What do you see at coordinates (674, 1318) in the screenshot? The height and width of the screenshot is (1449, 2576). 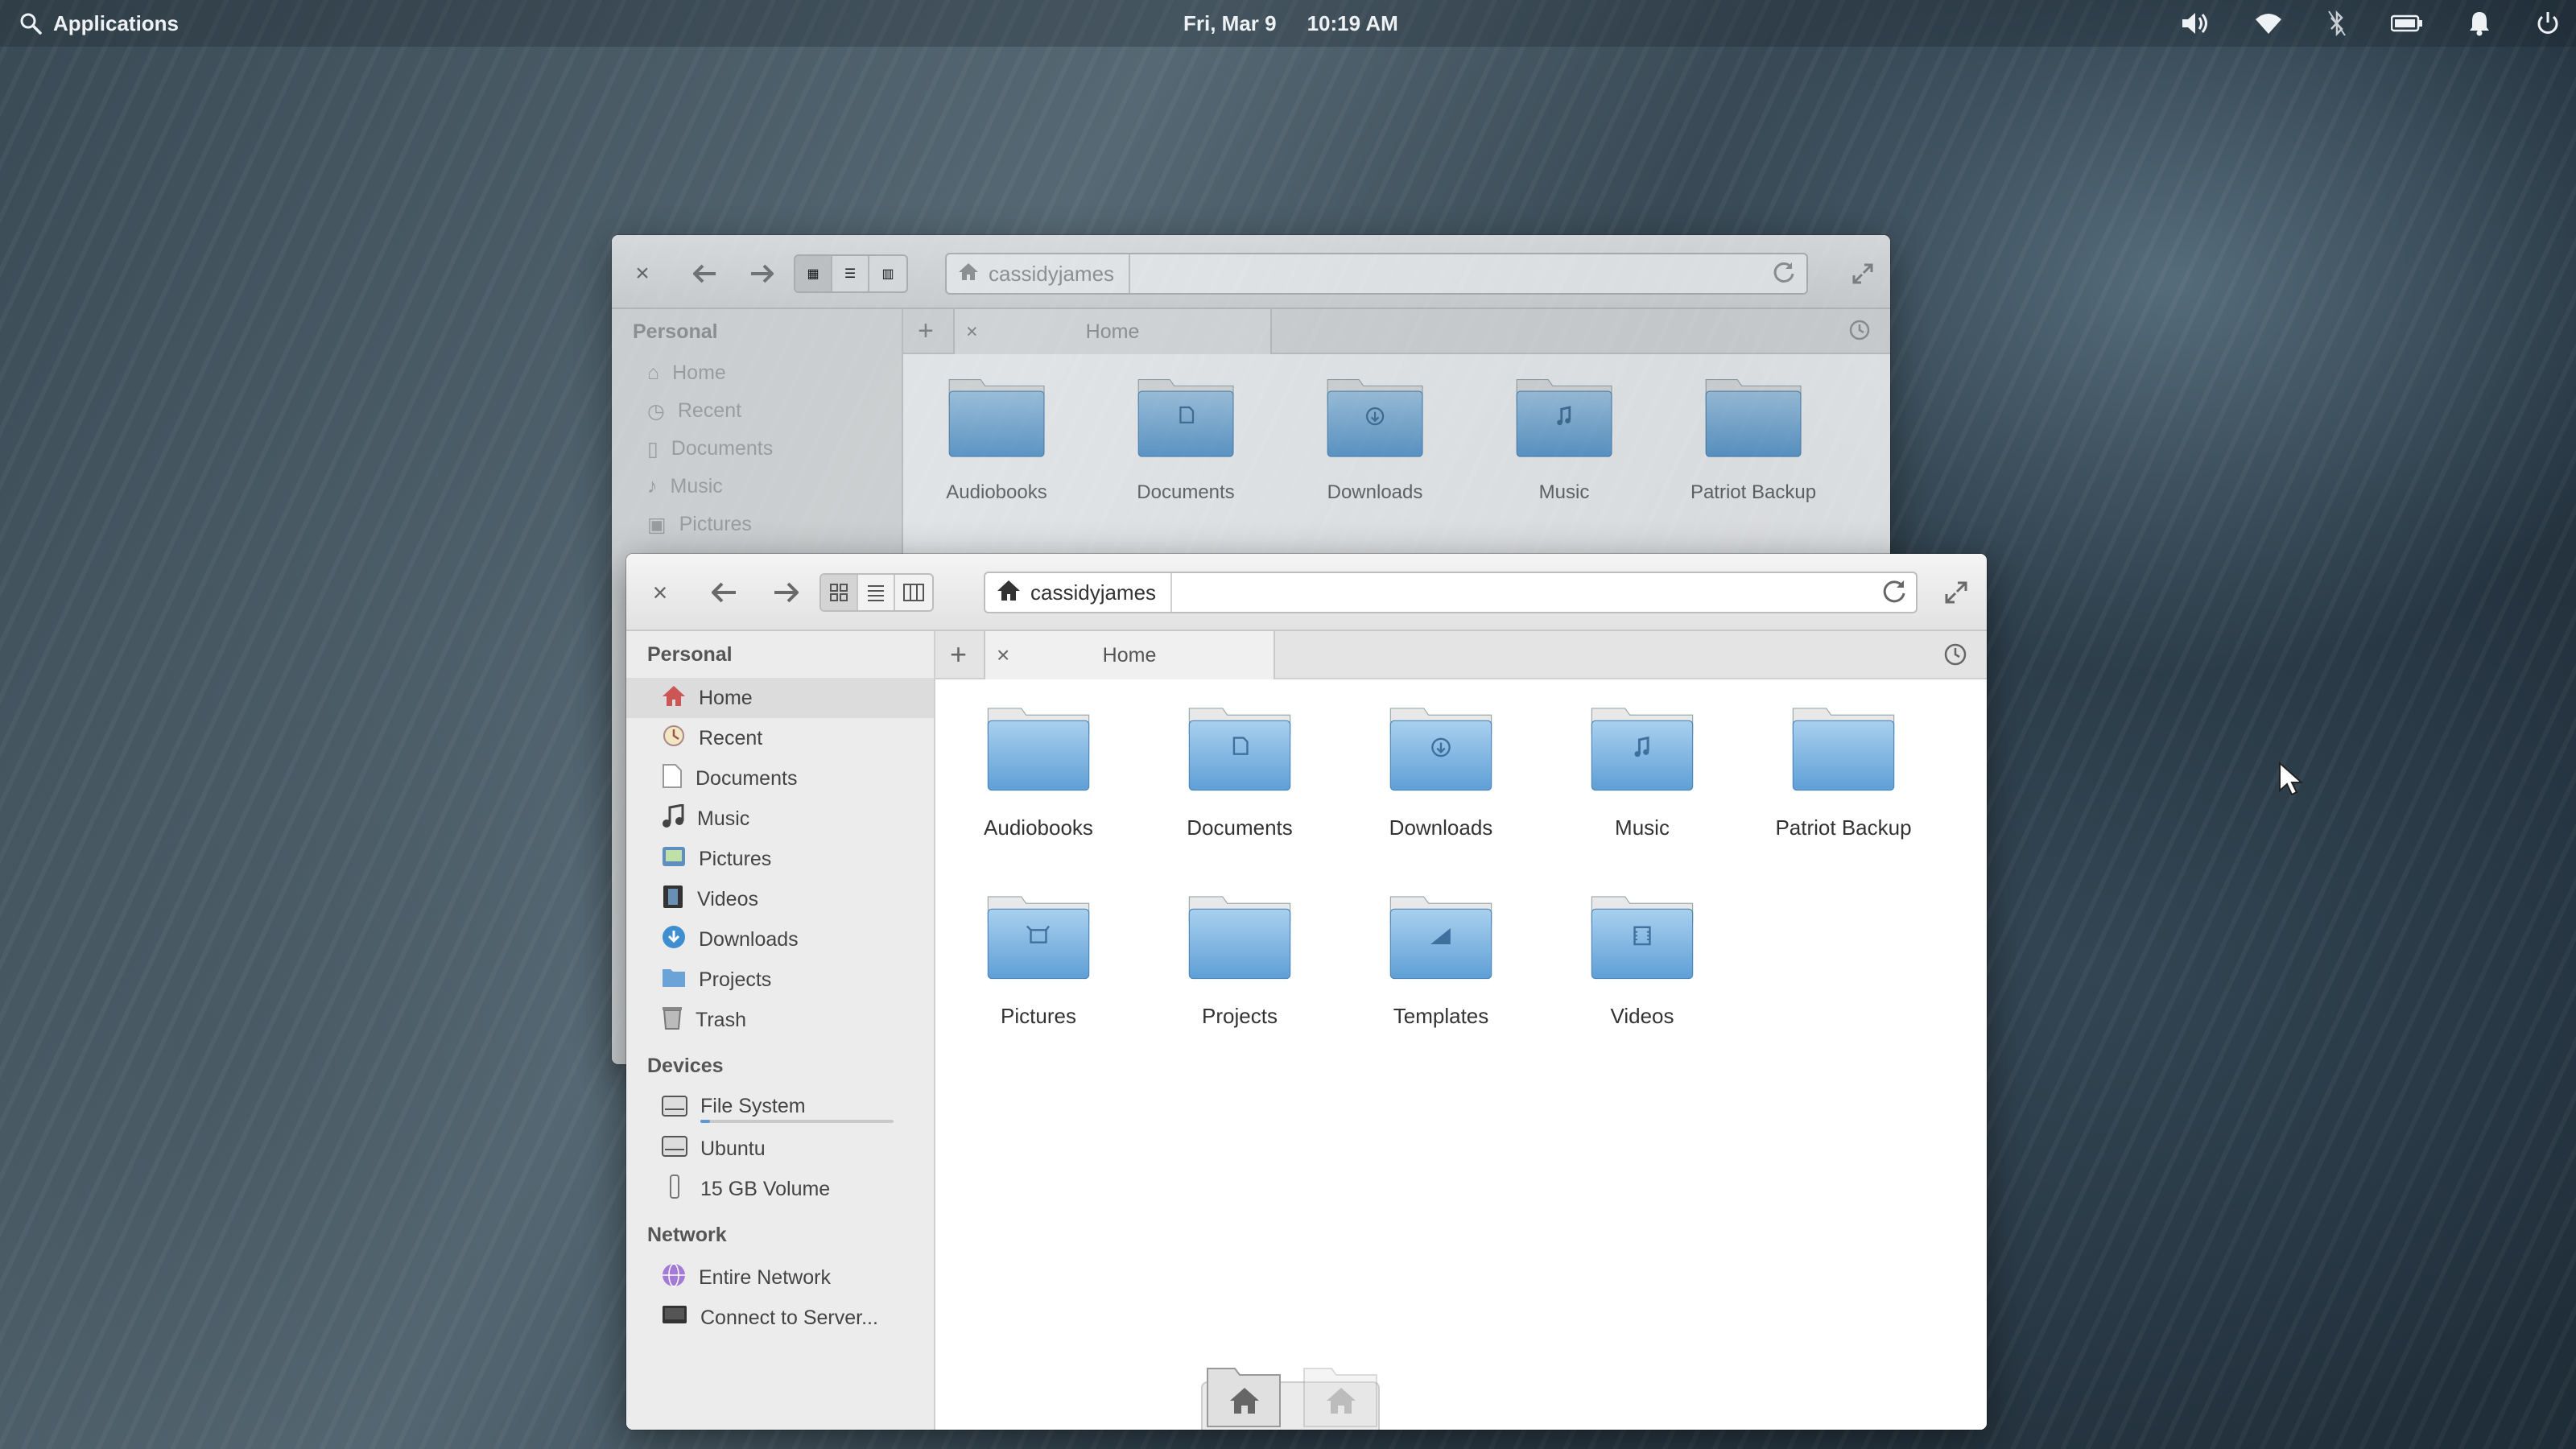 I see `server-icon` at bounding box center [674, 1318].